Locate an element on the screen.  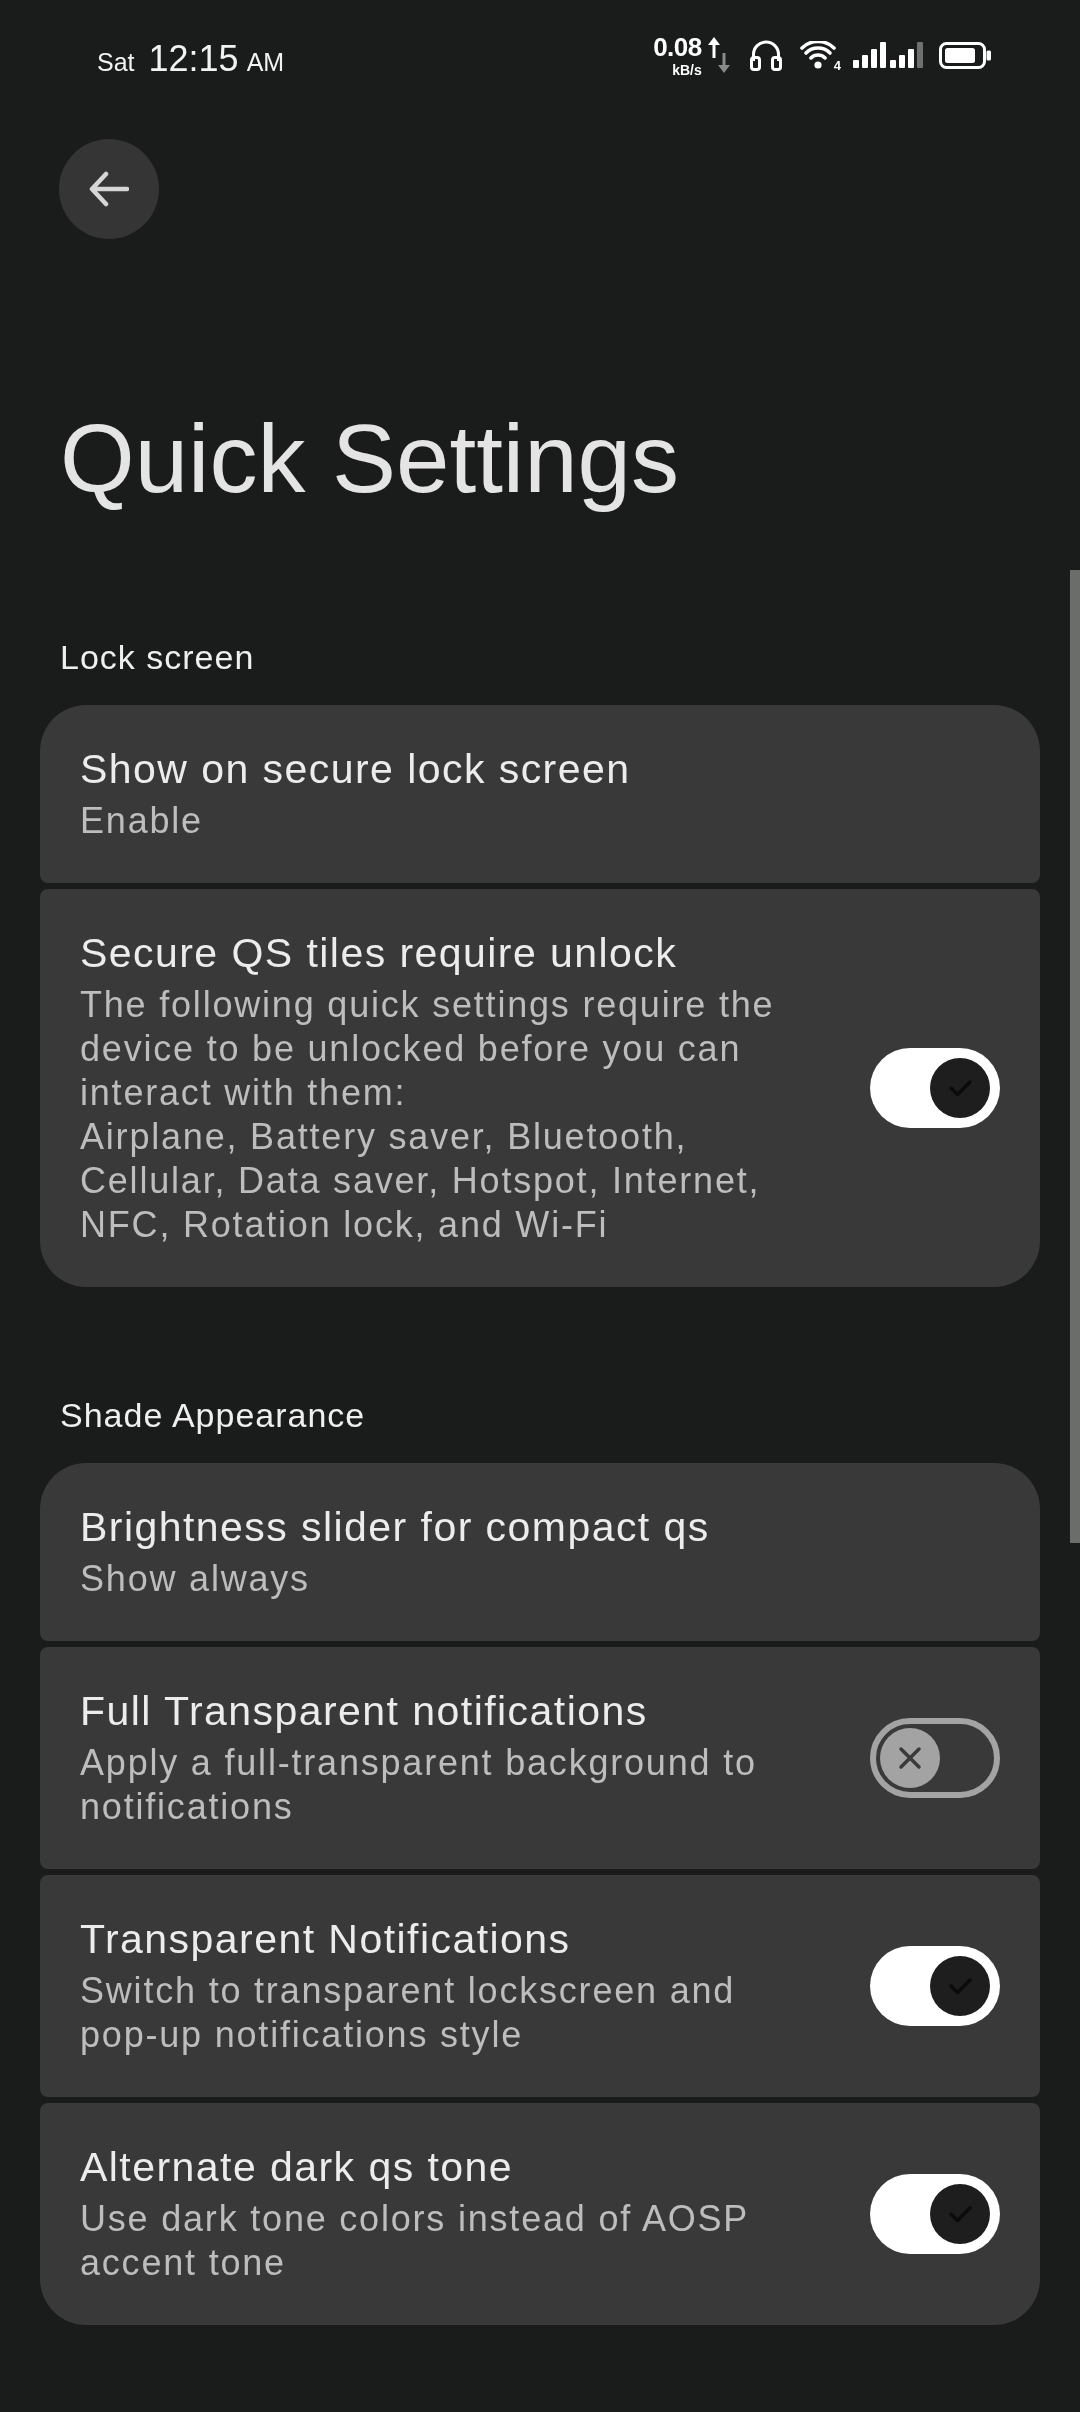
section-heading: Lock screen is located at coordinates (158, 657).